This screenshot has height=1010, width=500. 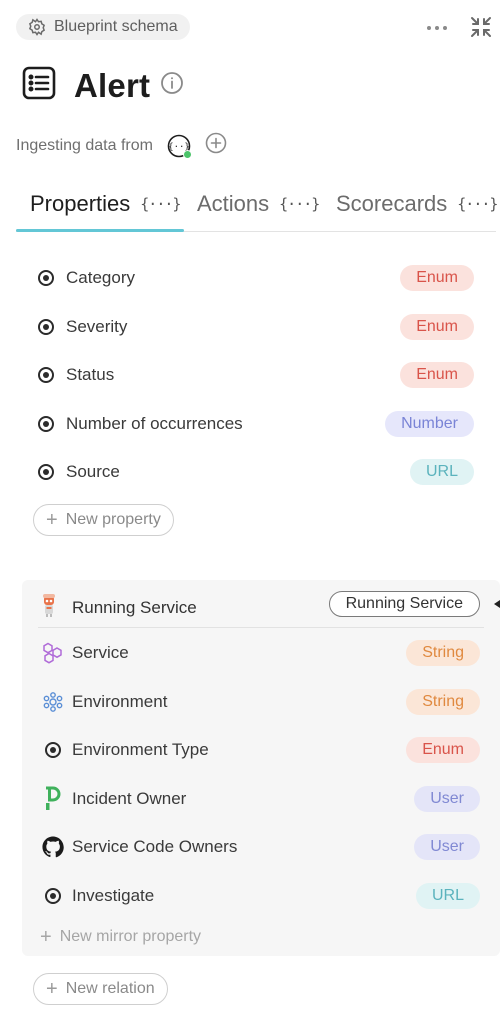 I want to click on property-row: Source URL, so click(x=256, y=472).